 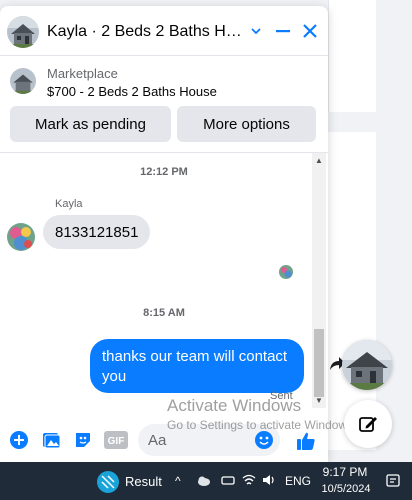 What do you see at coordinates (367, 365) in the screenshot?
I see `chat-head-avatar` at bounding box center [367, 365].